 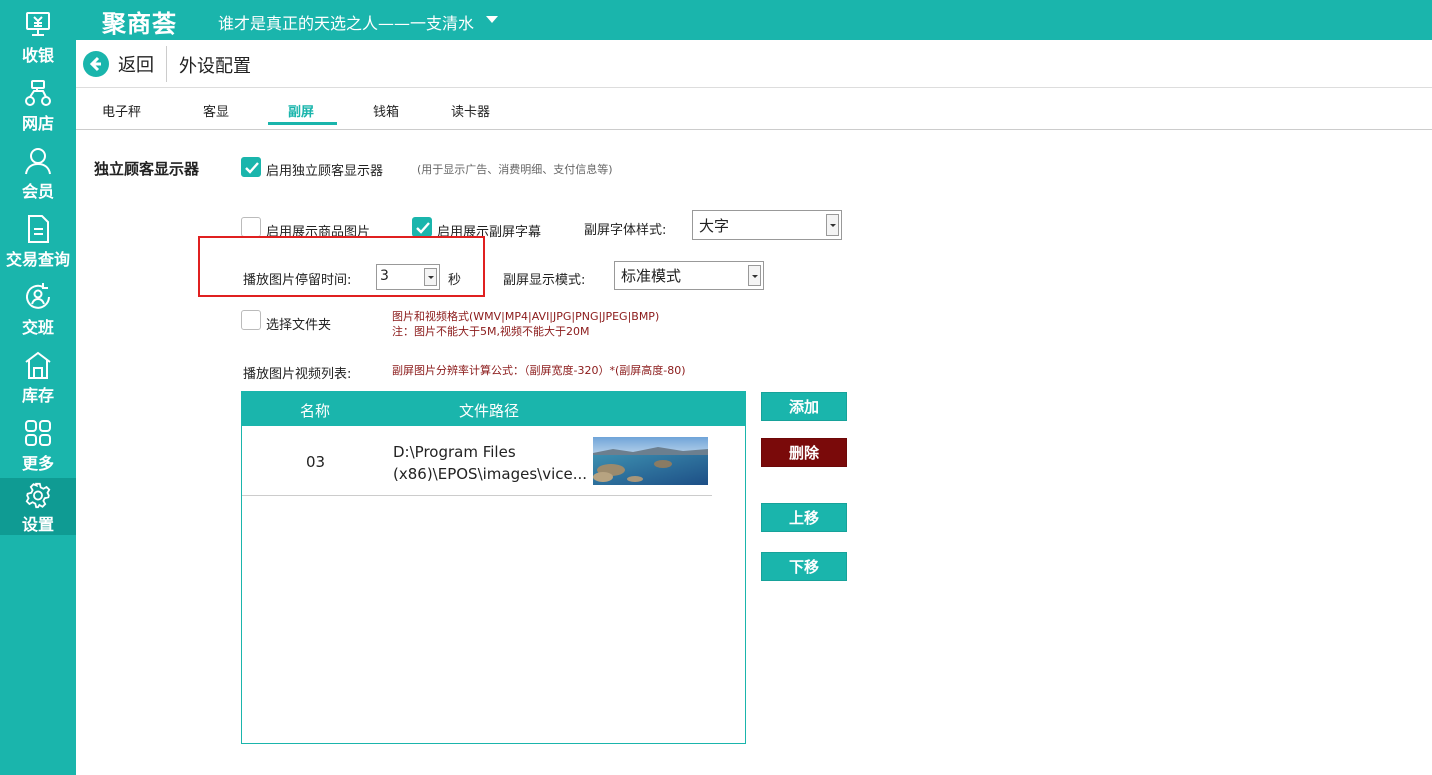 What do you see at coordinates (139, 24) in the screenshot?
I see `app-logo: 聚商荟` at bounding box center [139, 24].